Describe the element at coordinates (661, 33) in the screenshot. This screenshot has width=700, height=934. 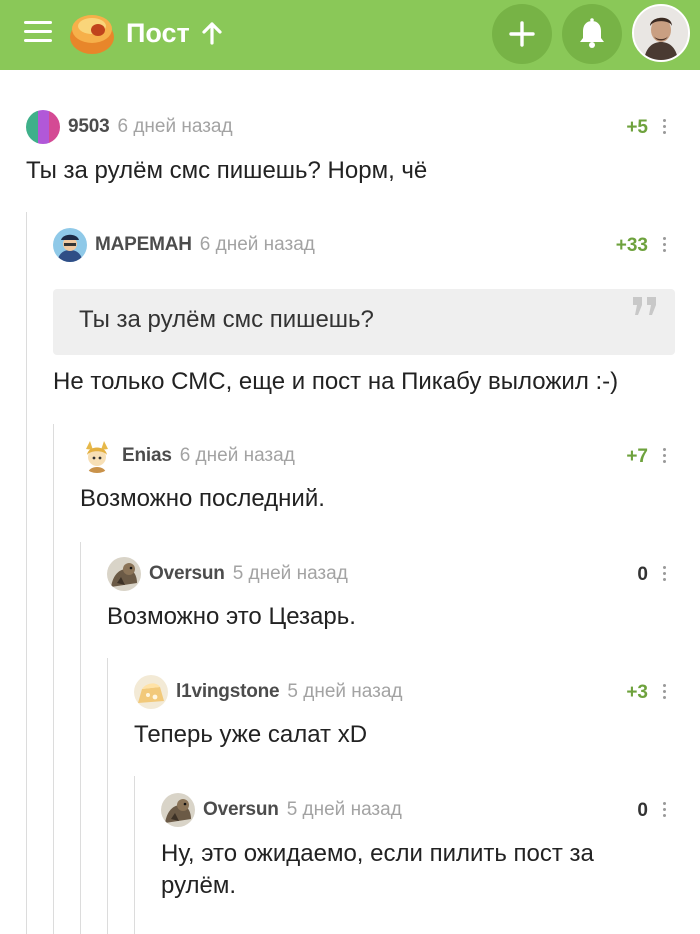
I see `user-avatar` at that location.